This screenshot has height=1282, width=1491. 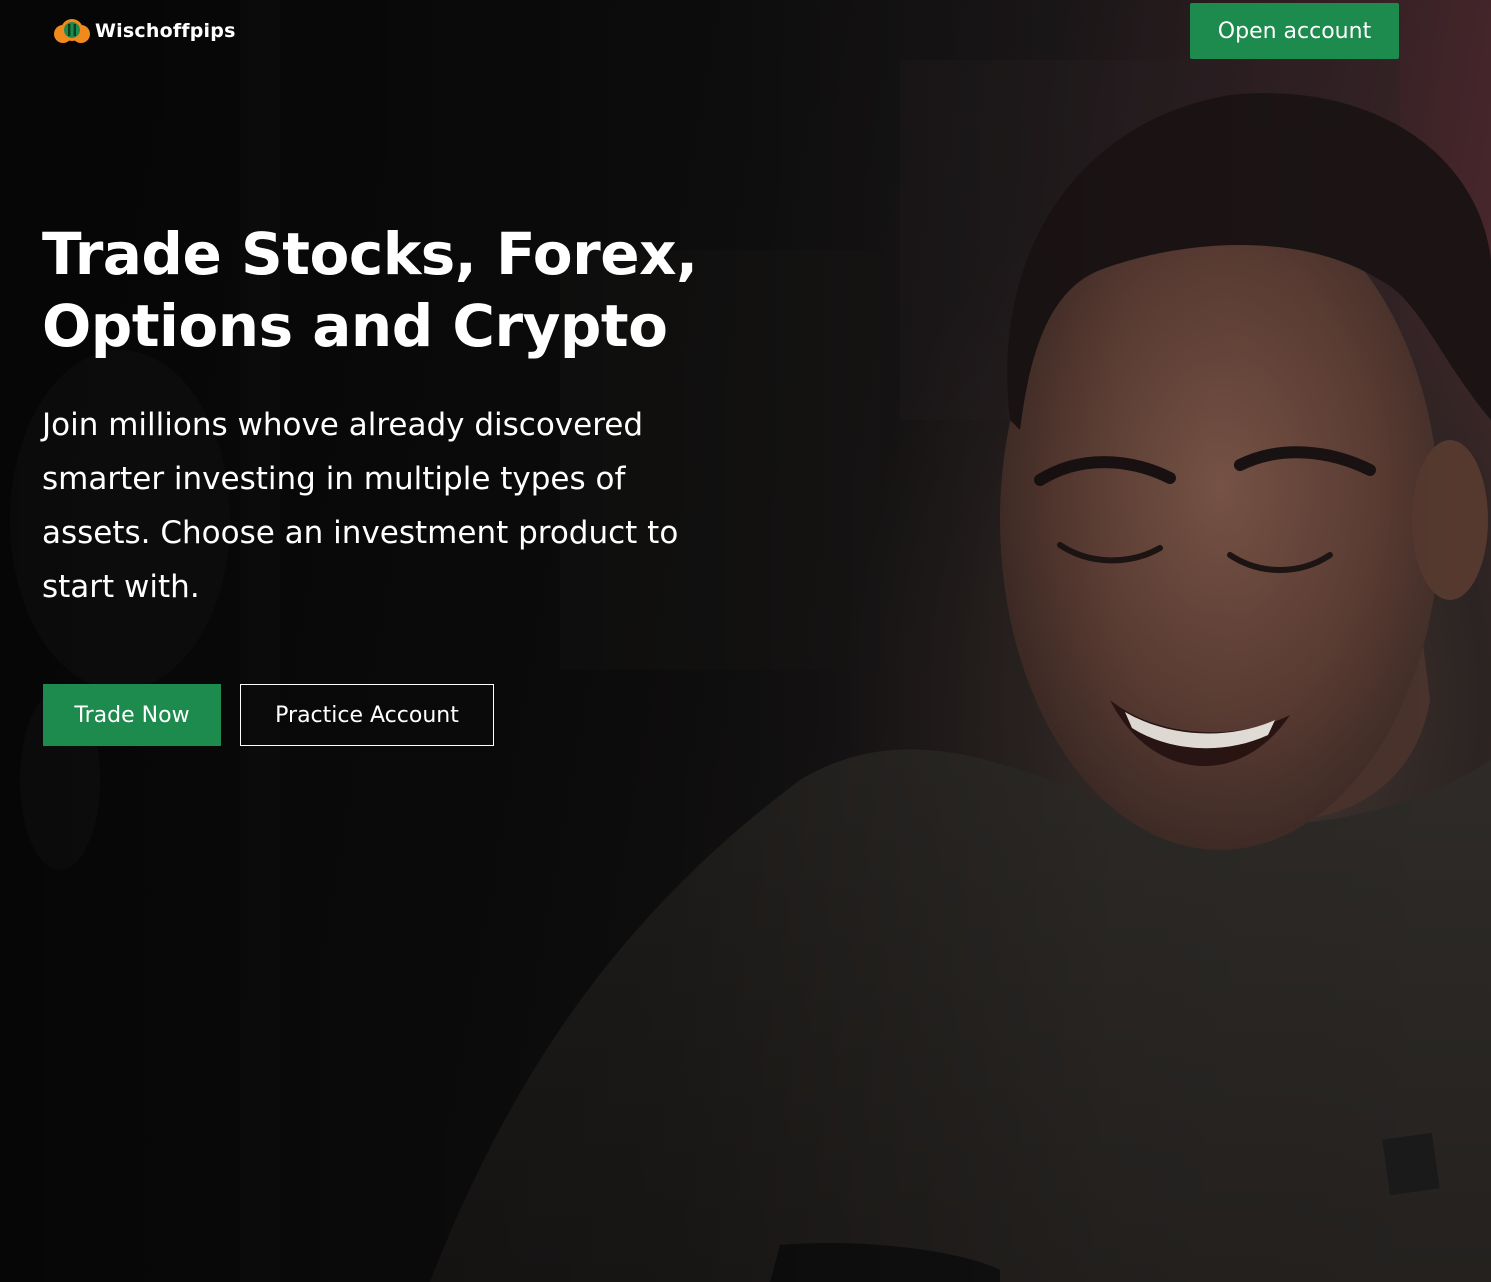 I want to click on headline-line-1: Trade Stocks, Forex,, so click(x=370, y=254).